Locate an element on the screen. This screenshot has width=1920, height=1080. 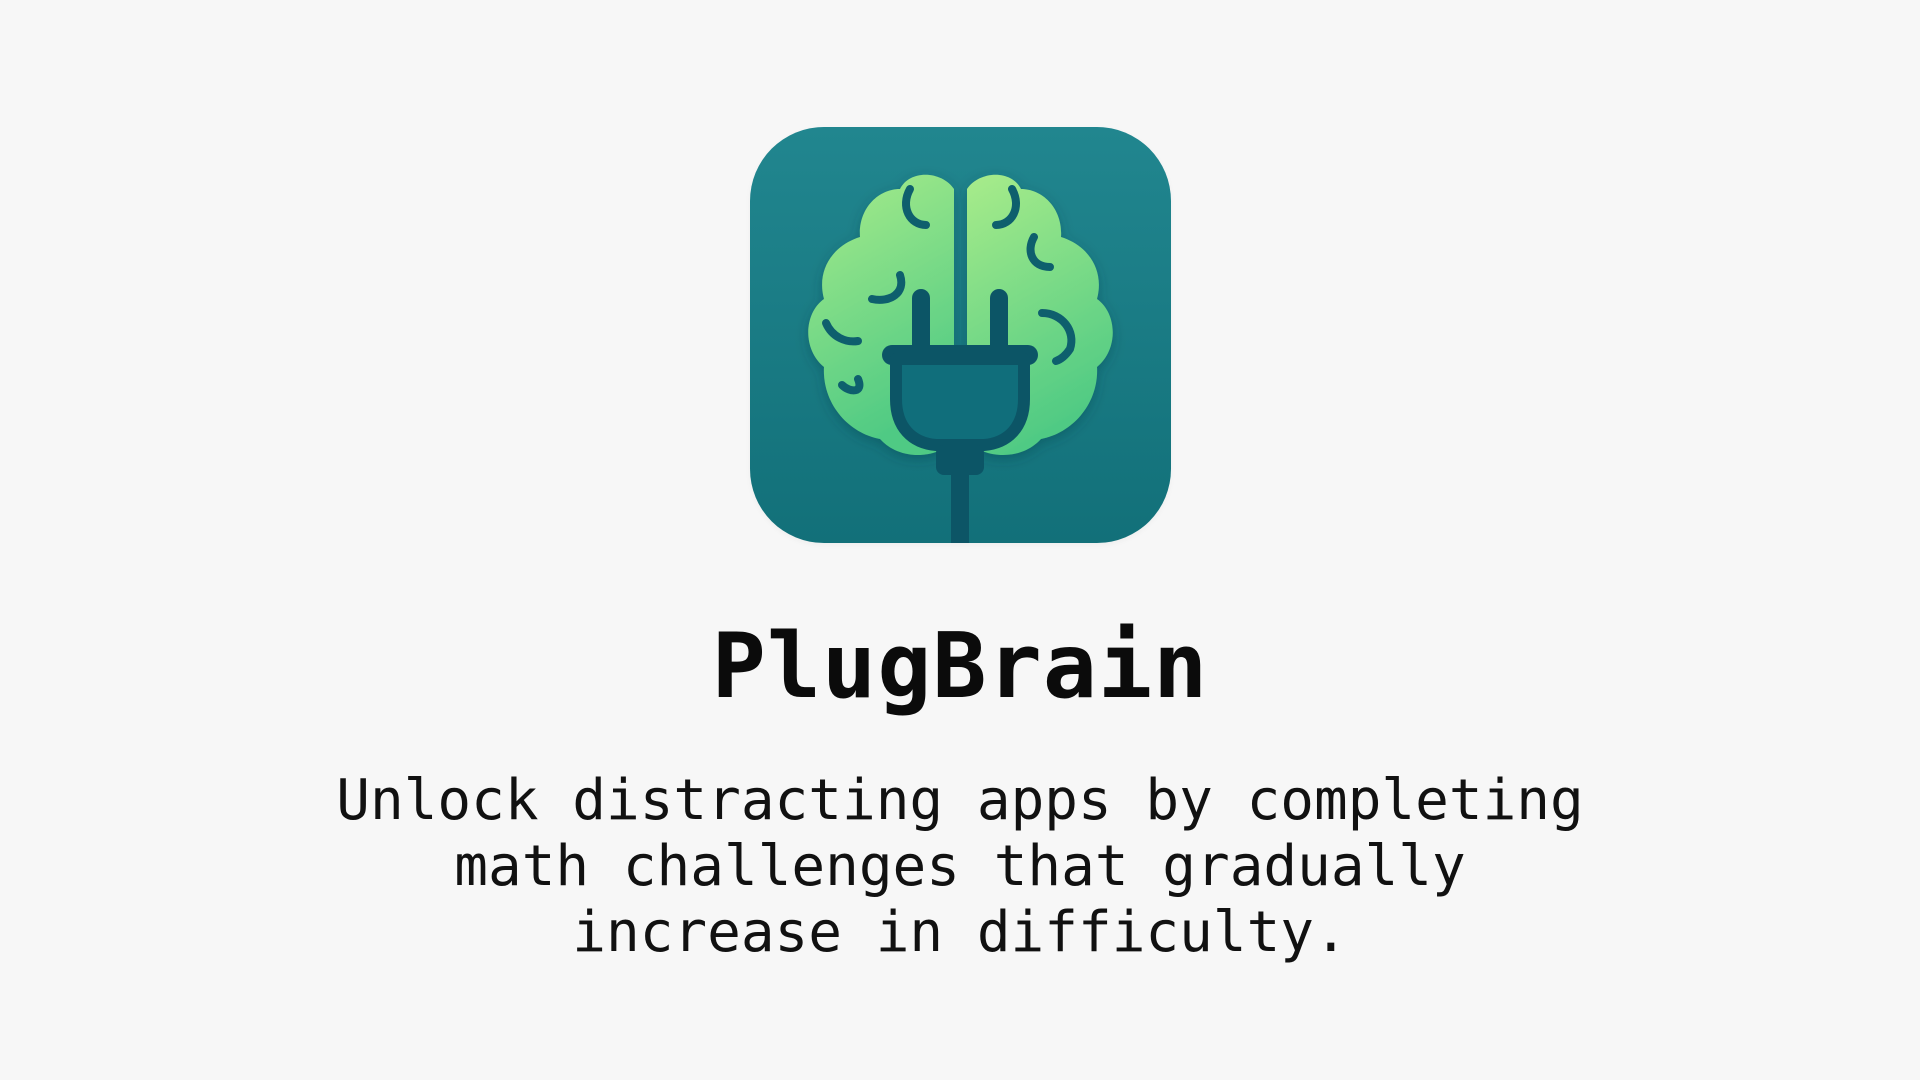
description-line: math challenges that gradually is located at coordinates (960, 866).